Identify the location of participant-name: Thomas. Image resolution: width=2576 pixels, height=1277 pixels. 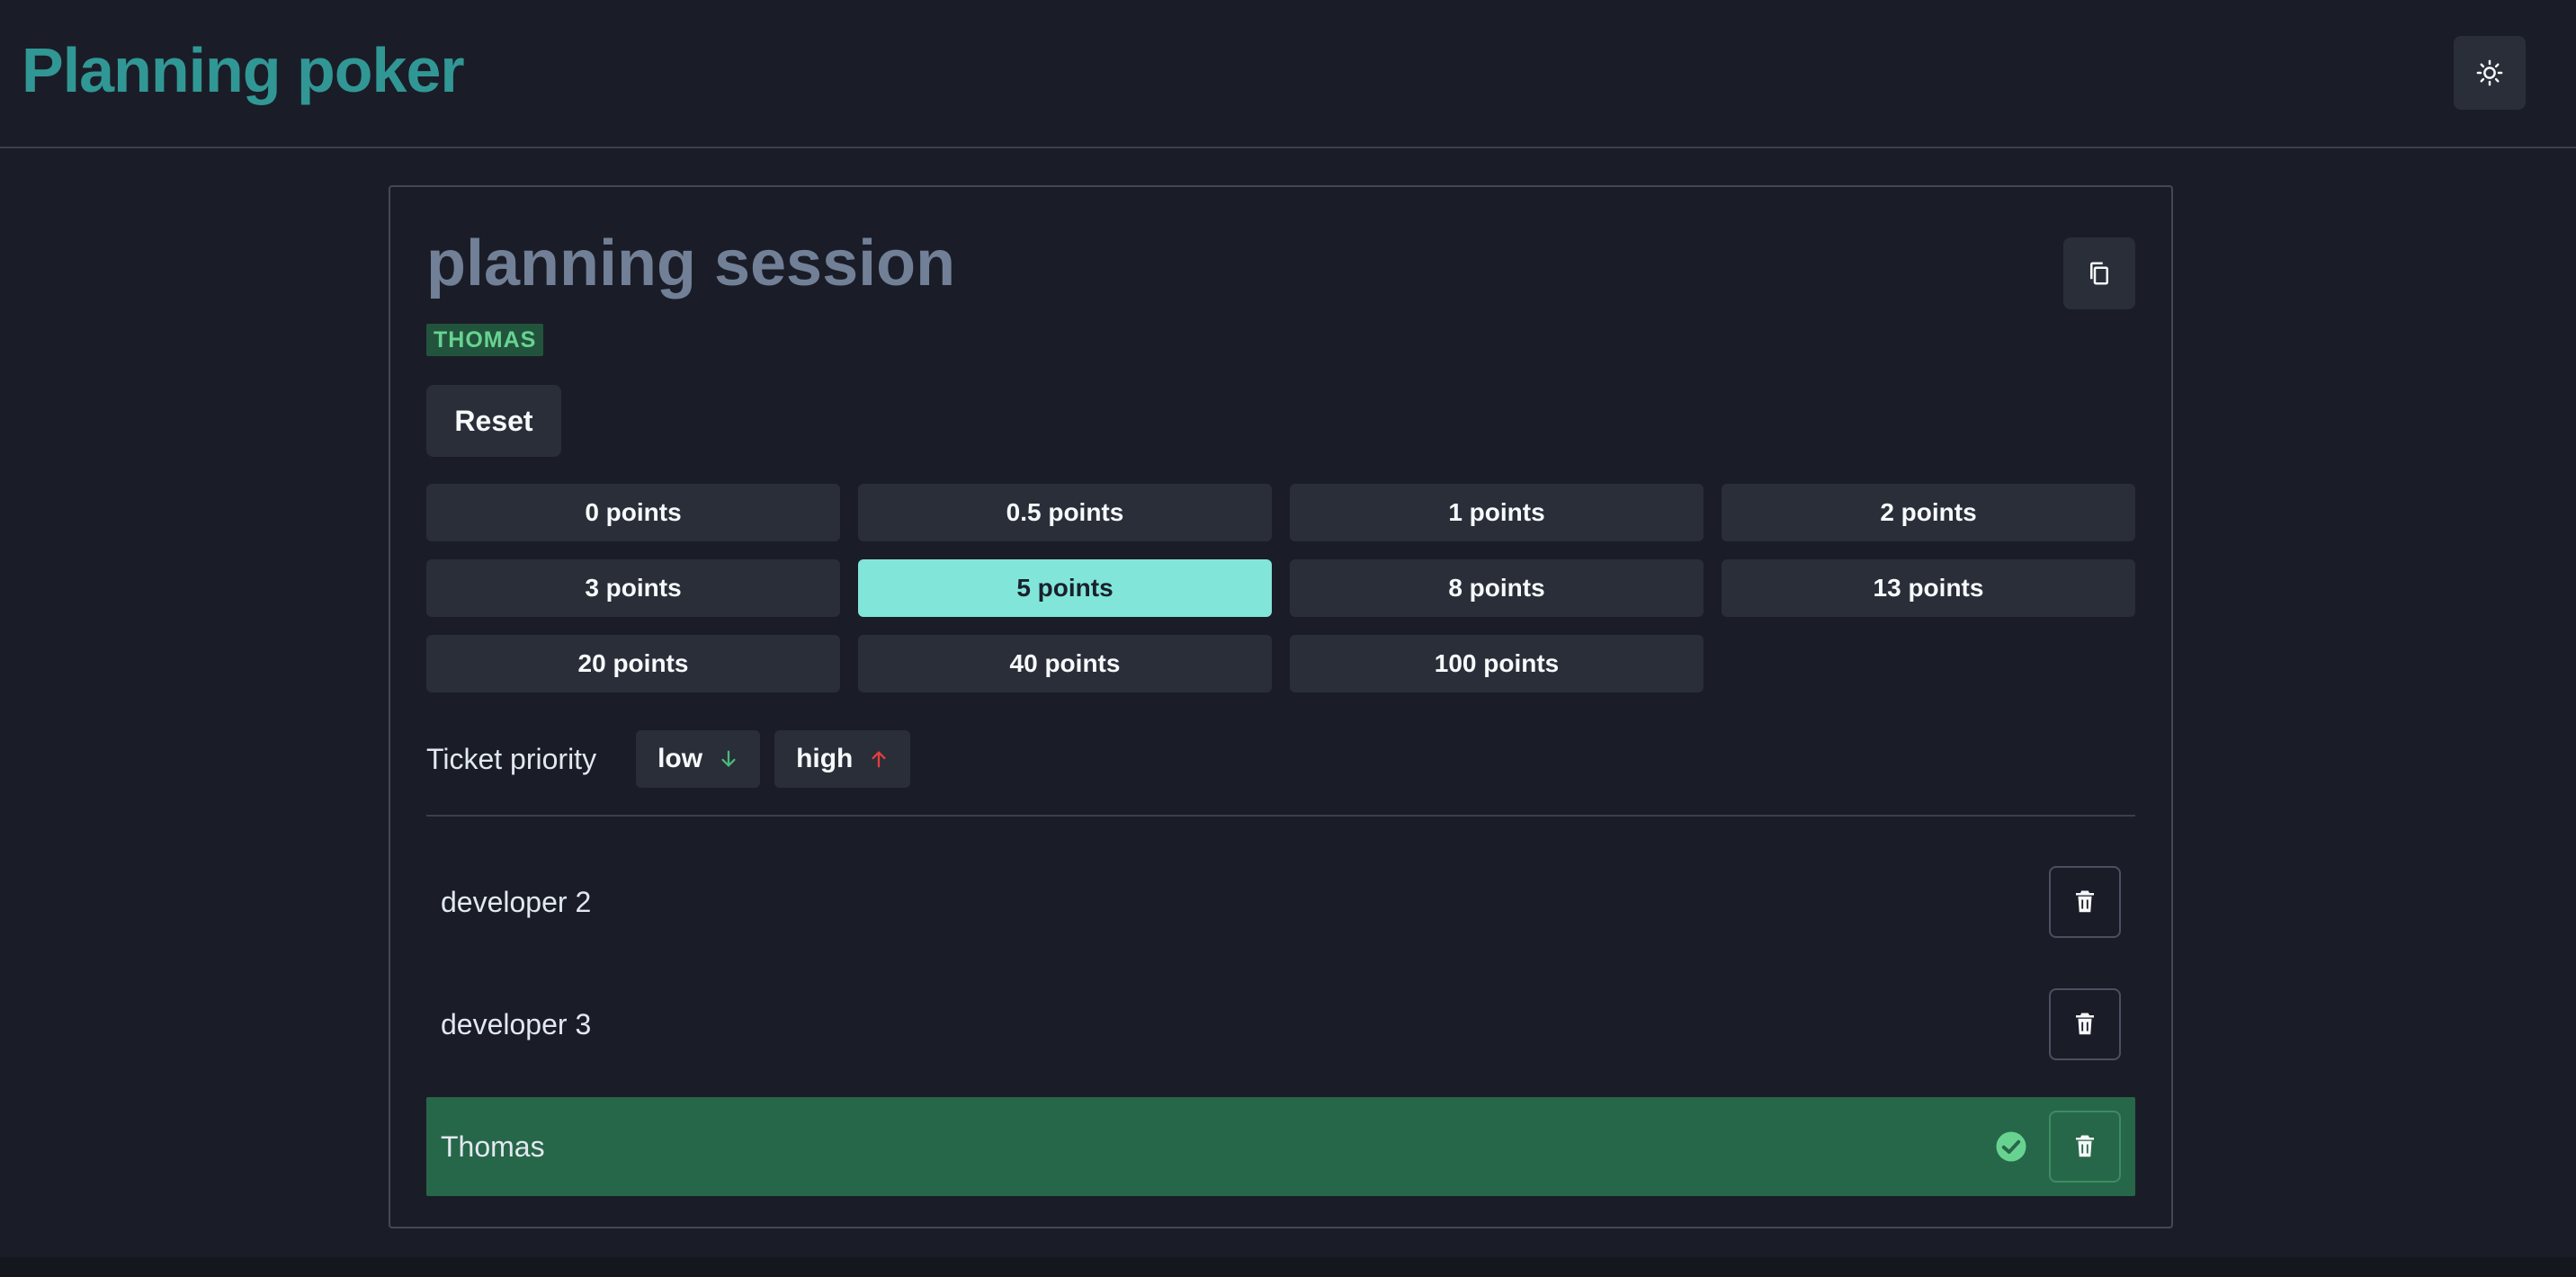
(493, 1146).